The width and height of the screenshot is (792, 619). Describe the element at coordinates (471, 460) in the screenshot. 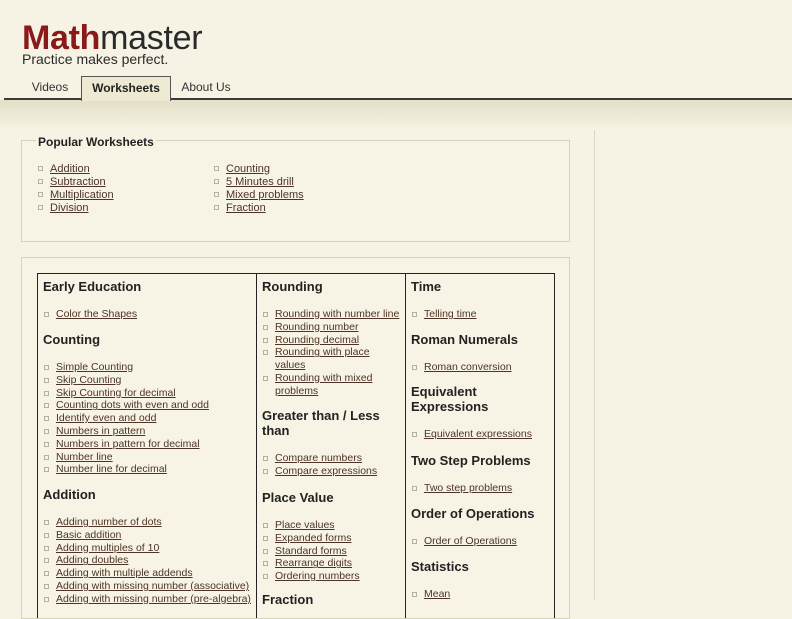

I see `category-heading: Two Step Problems` at that location.